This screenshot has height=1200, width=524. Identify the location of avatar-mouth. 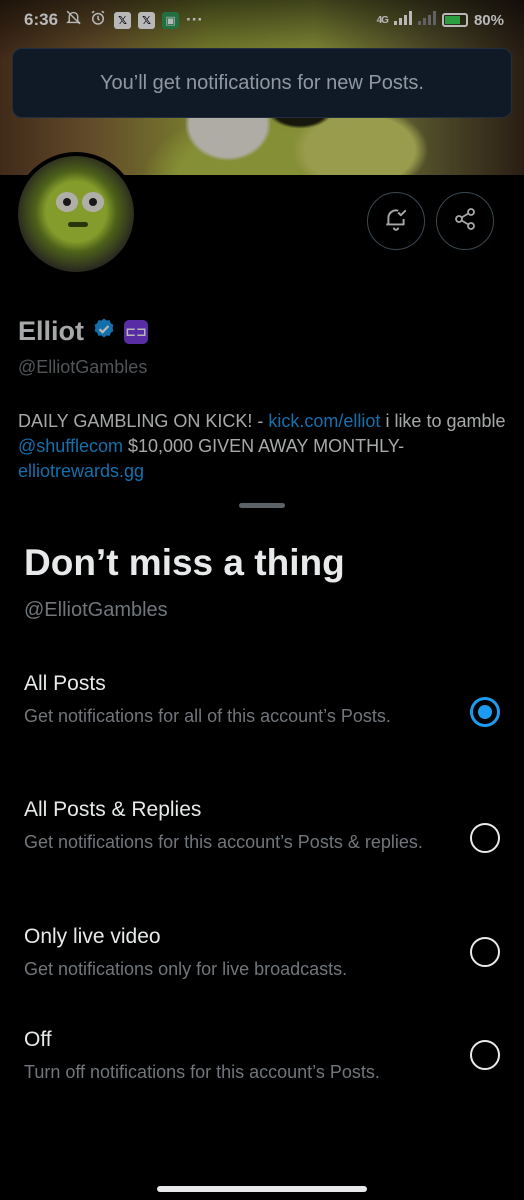
(78, 224).